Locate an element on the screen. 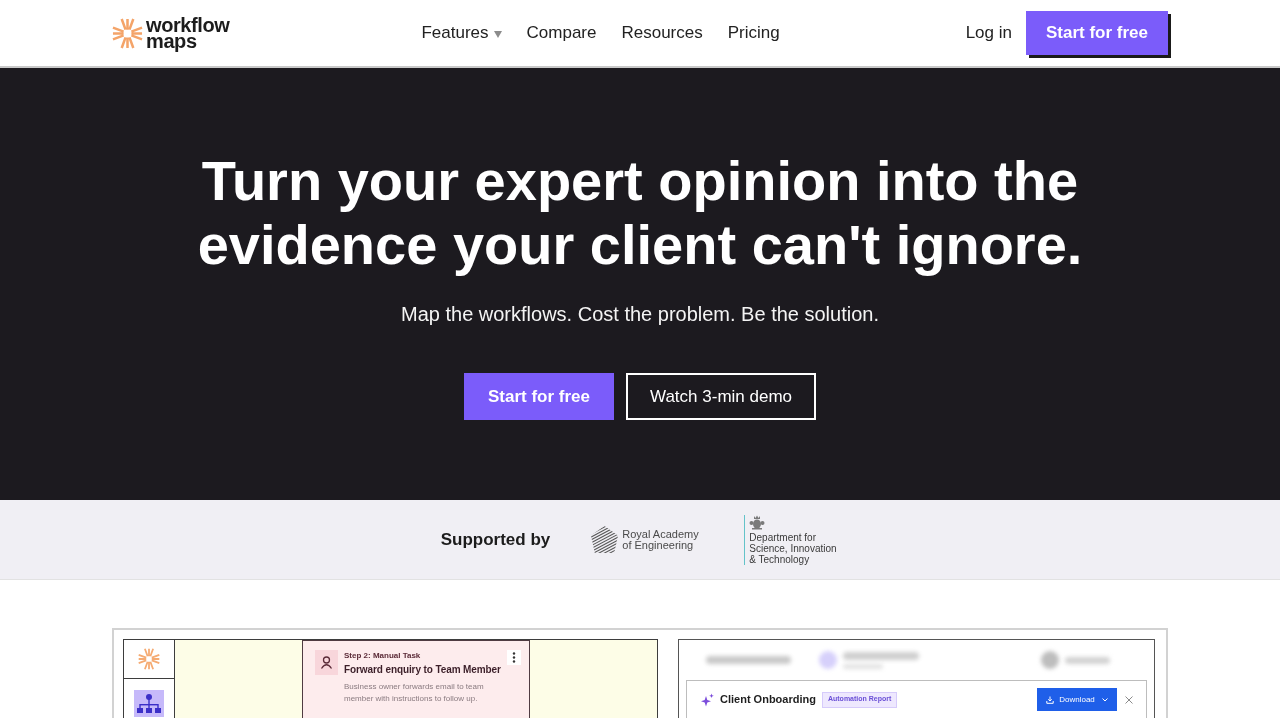 The image size is (1280, 720). org-chart-icon is located at coordinates (149, 703).